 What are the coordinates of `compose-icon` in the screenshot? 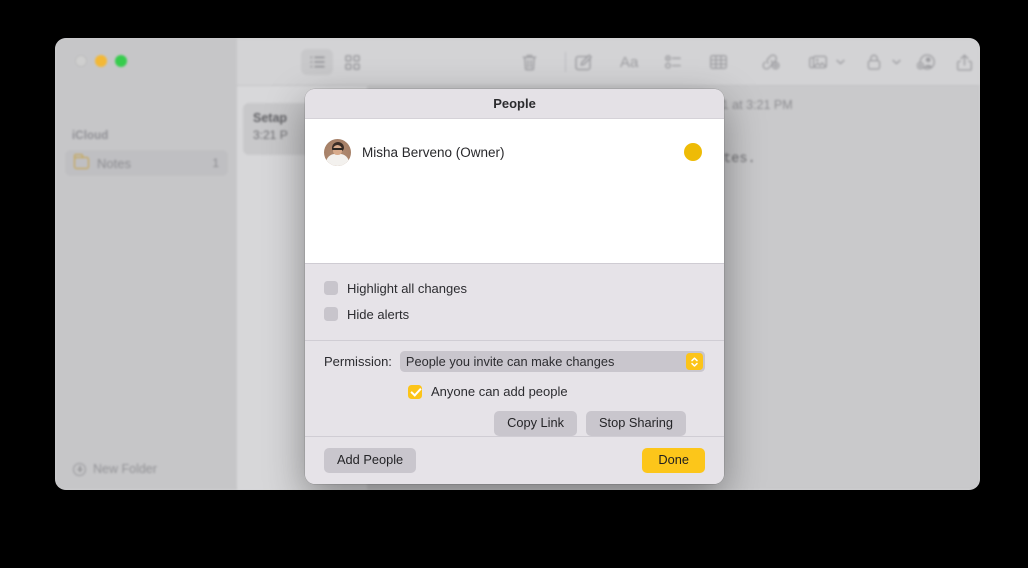 It's located at (583, 62).